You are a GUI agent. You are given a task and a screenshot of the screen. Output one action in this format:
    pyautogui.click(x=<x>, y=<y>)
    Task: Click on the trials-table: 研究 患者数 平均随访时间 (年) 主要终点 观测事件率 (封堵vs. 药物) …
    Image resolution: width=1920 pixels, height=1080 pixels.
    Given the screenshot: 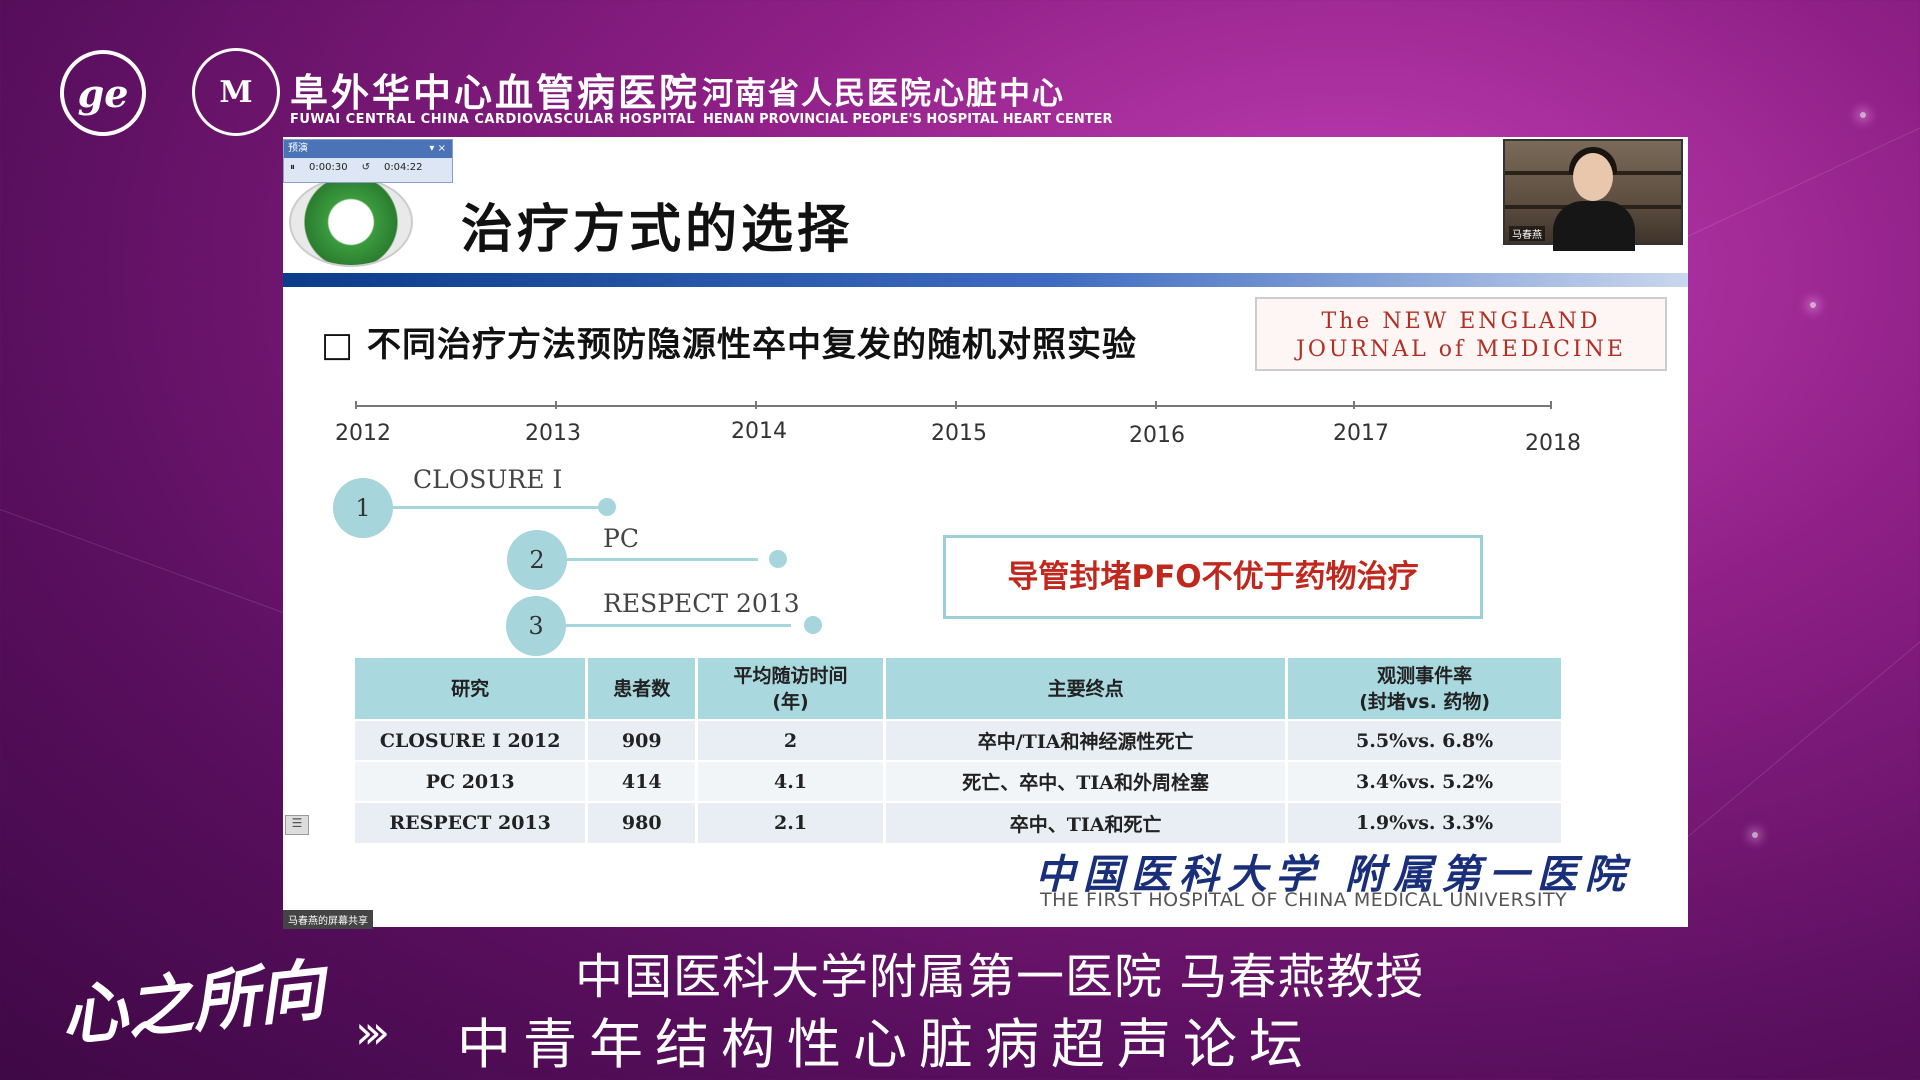 What is the action you would take?
    pyautogui.click(x=959, y=750)
    